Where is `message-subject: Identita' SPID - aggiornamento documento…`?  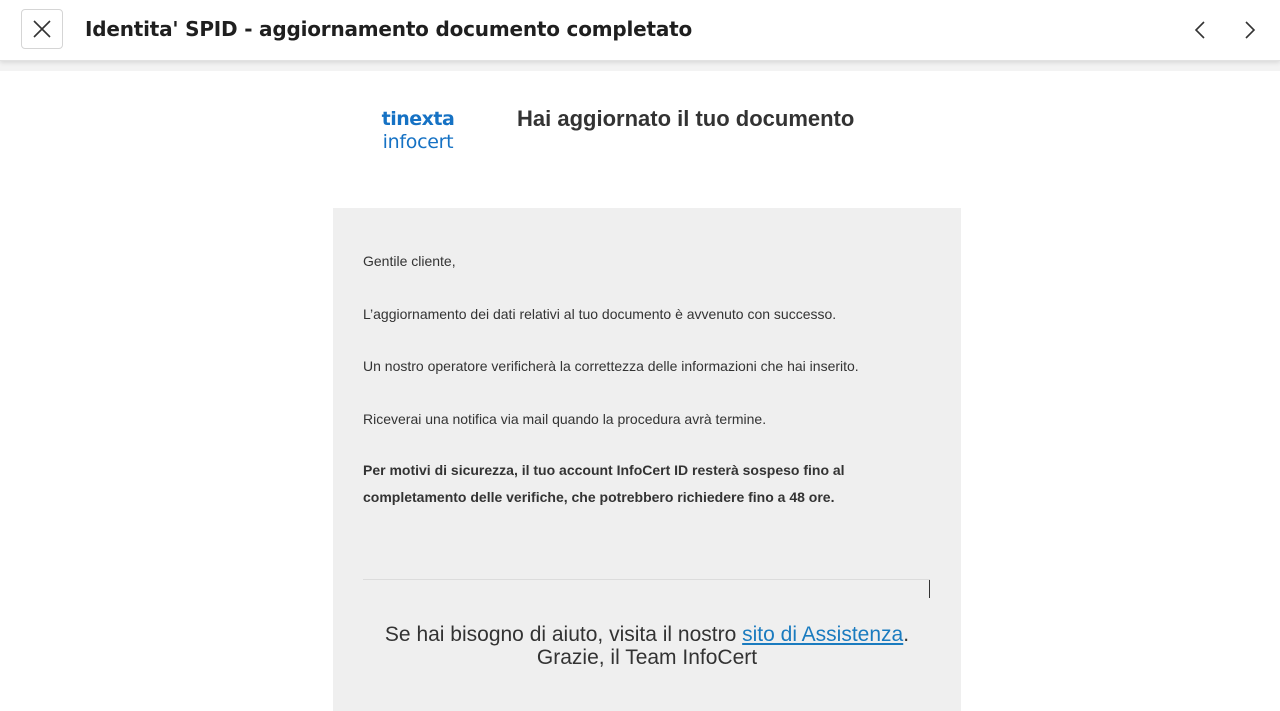
message-subject: Identita' SPID - aggiornamento documento… is located at coordinates (389, 29).